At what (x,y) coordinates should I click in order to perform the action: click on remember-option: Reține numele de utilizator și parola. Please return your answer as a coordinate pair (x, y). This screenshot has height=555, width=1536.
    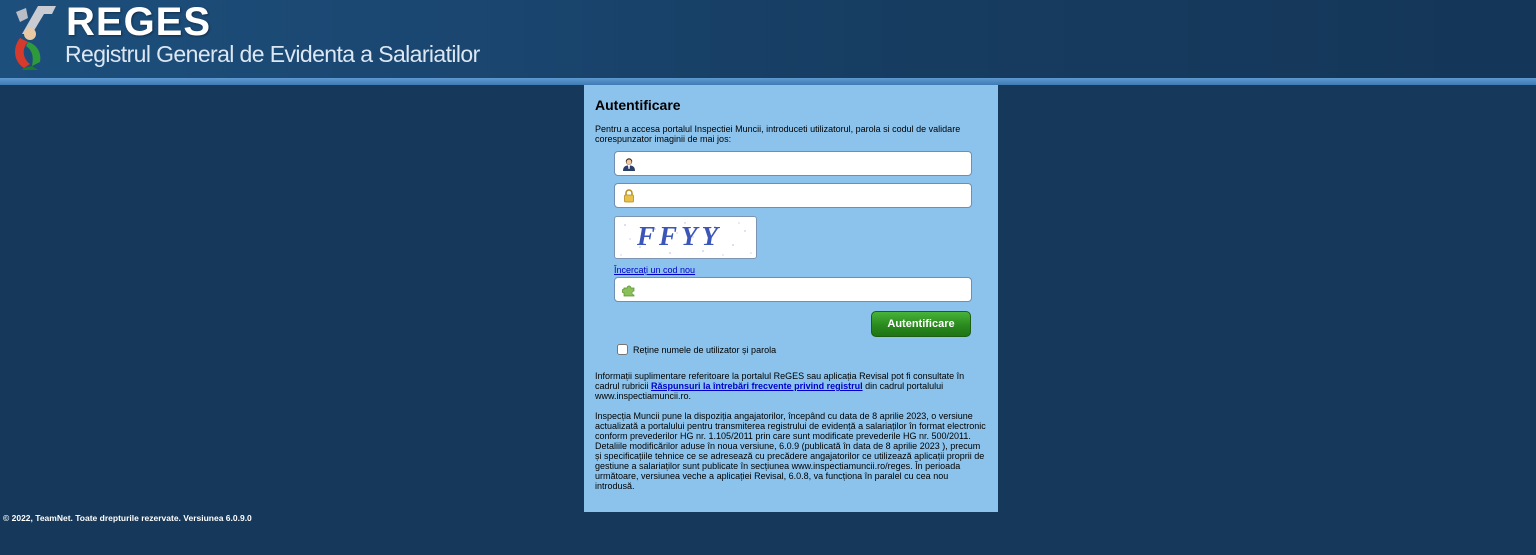
    Looking at the image, I should click on (696, 349).